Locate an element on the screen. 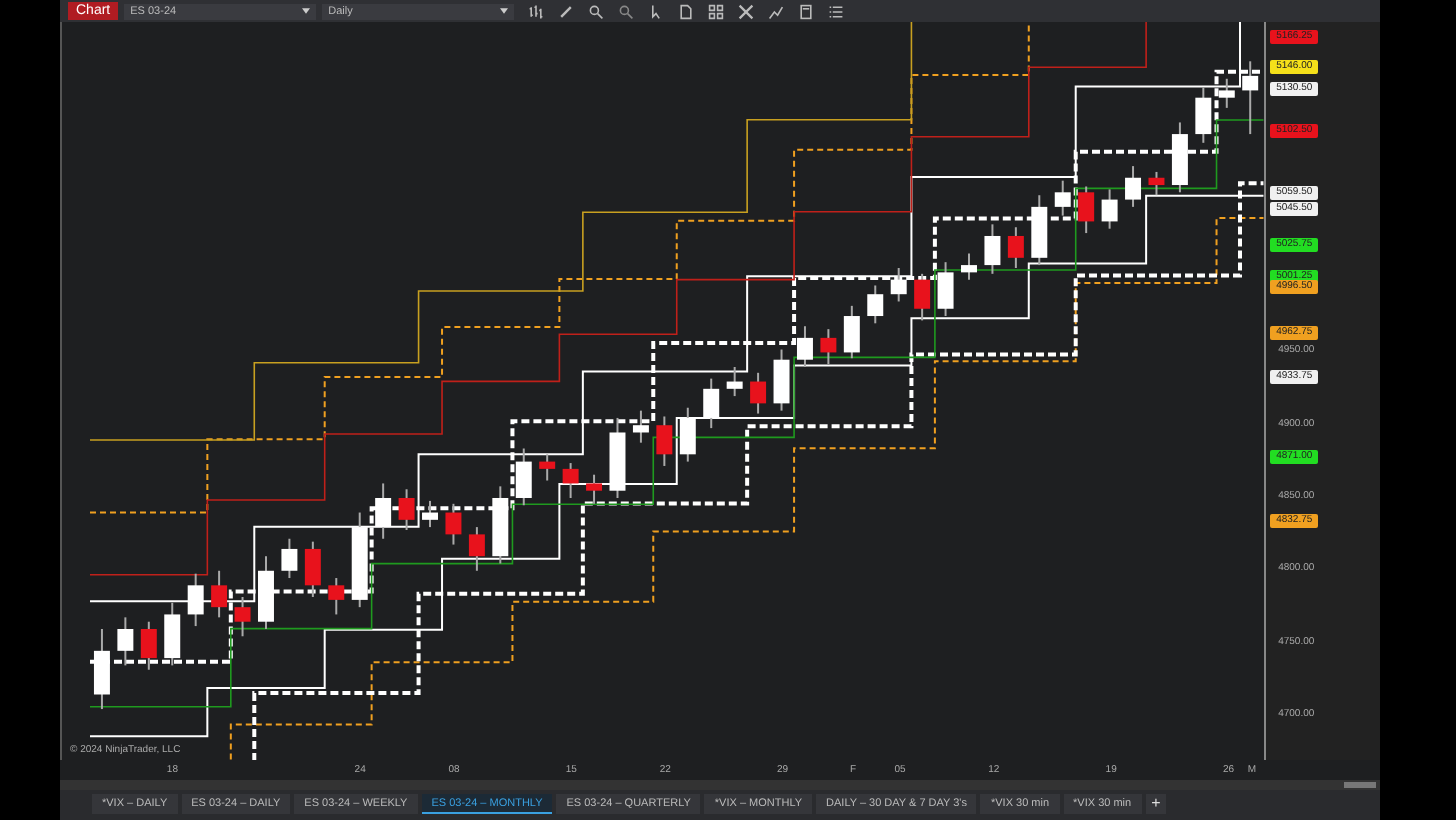 This screenshot has width=1456, height=820. tools-icon is located at coordinates (746, 11).